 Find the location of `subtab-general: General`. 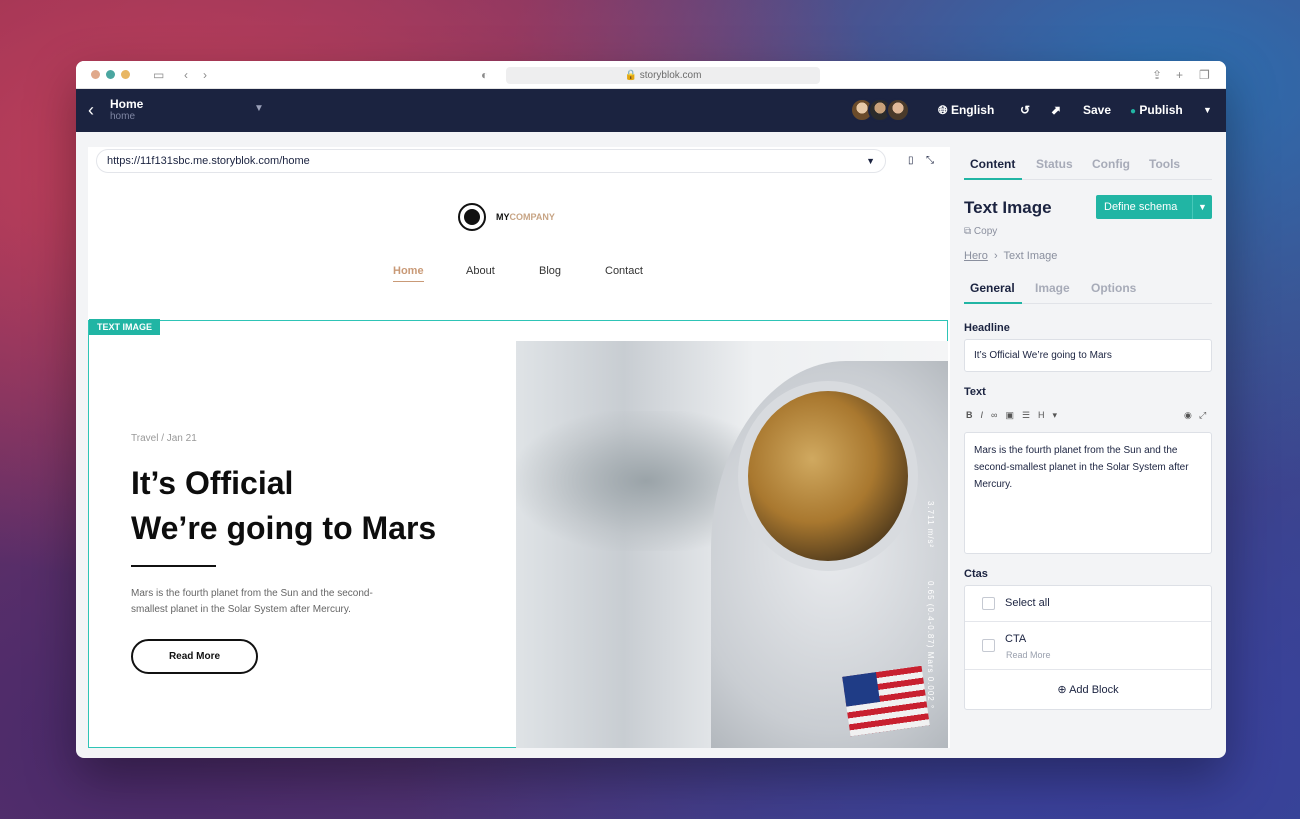

subtab-general: General is located at coordinates (992, 288).